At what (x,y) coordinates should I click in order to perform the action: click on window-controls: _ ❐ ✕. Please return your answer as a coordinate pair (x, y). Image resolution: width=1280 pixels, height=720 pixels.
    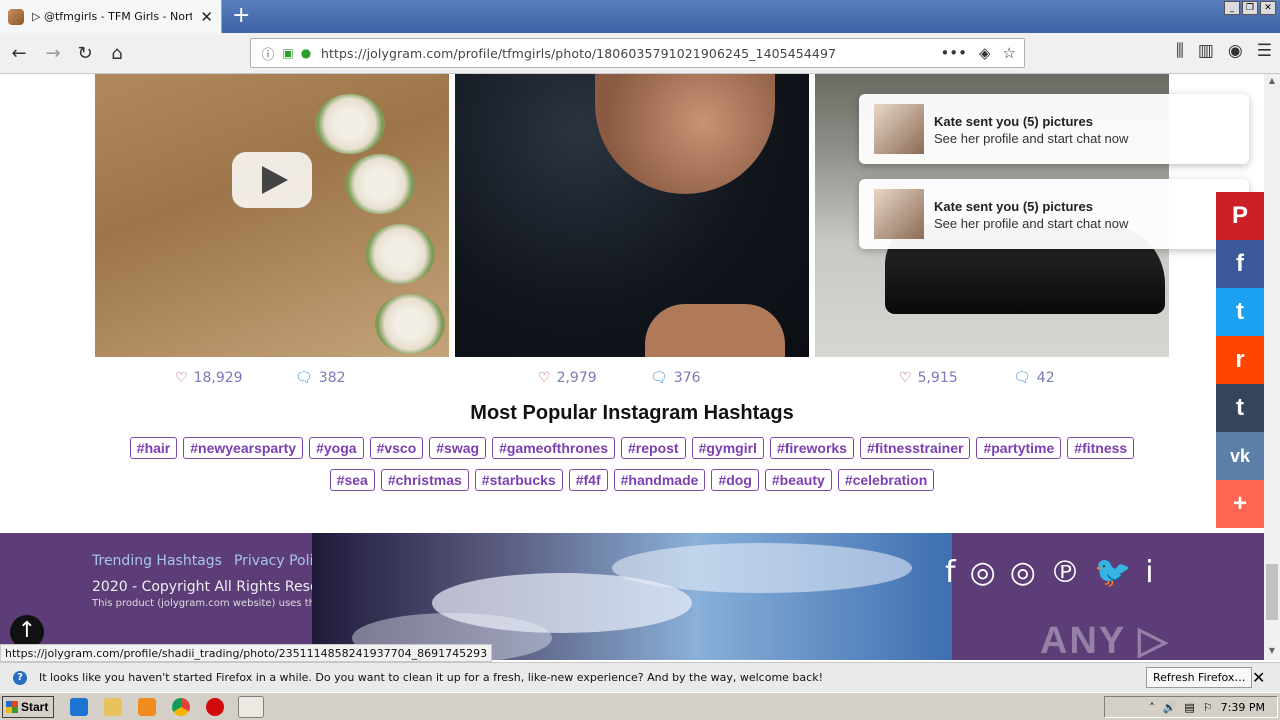
    Looking at the image, I should click on (1250, 8).